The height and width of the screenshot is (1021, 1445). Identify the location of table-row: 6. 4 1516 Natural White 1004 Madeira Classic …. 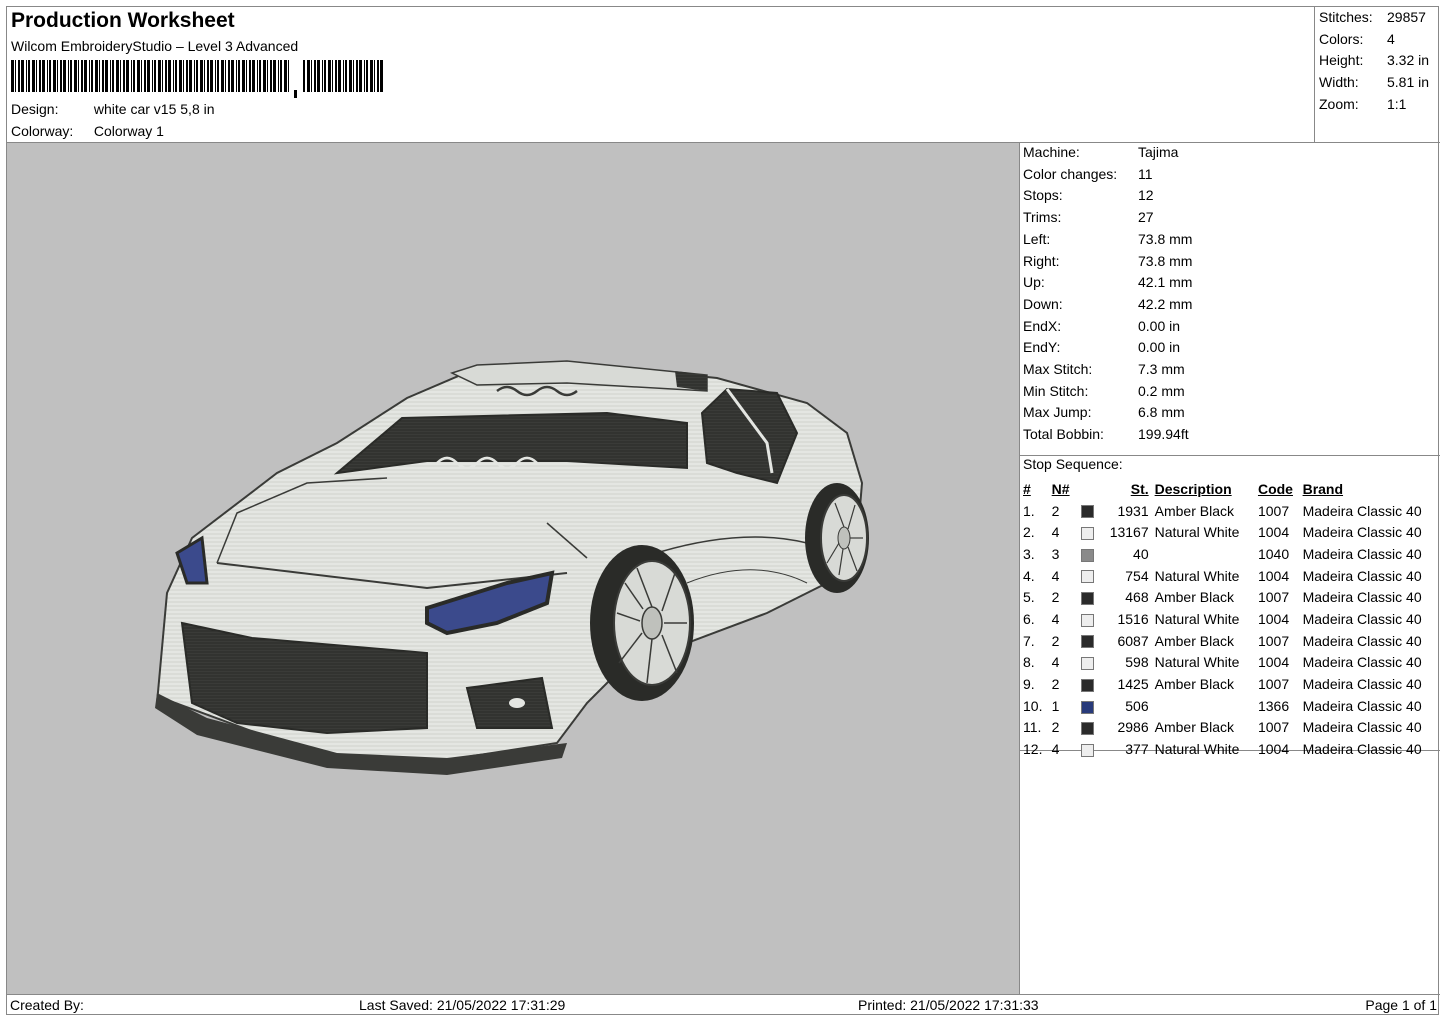
(1230, 619).